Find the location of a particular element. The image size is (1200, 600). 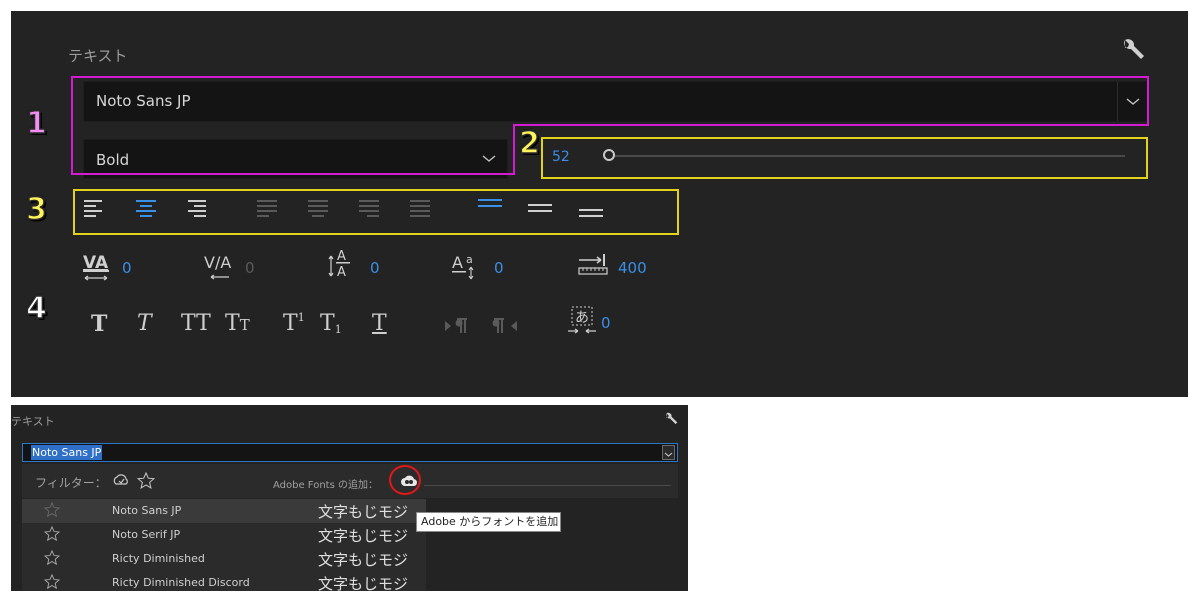

font-family-value: Noto Sans JP is located at coordinates (67, 452).